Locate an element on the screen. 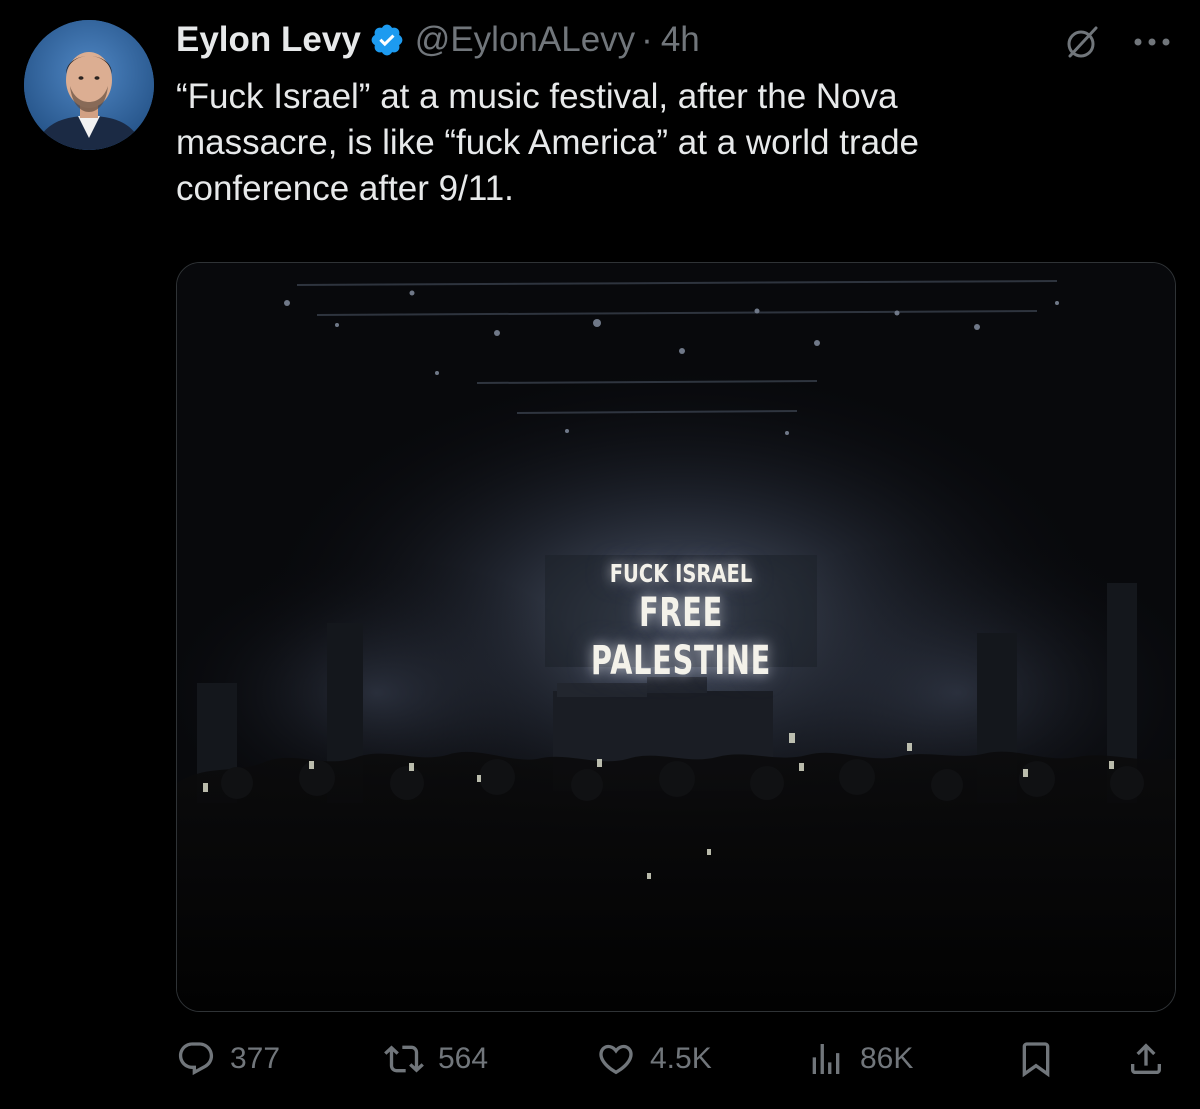  views-button: 86K is located at coordinates (859, 1059).